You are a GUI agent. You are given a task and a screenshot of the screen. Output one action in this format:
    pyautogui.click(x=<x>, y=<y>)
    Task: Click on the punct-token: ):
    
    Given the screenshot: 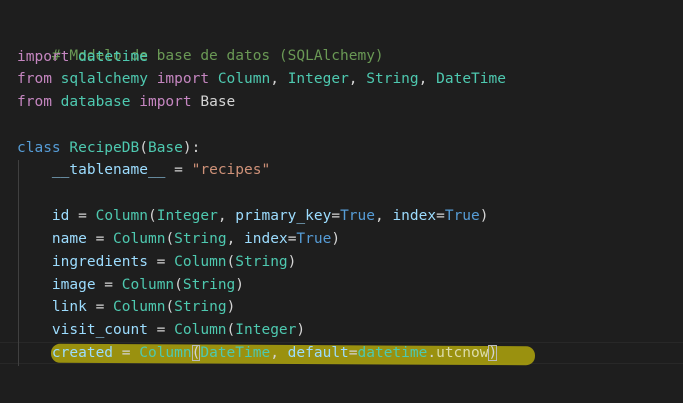 What is the action you would take?
    pyautogui.click(x=191, y=148)
    